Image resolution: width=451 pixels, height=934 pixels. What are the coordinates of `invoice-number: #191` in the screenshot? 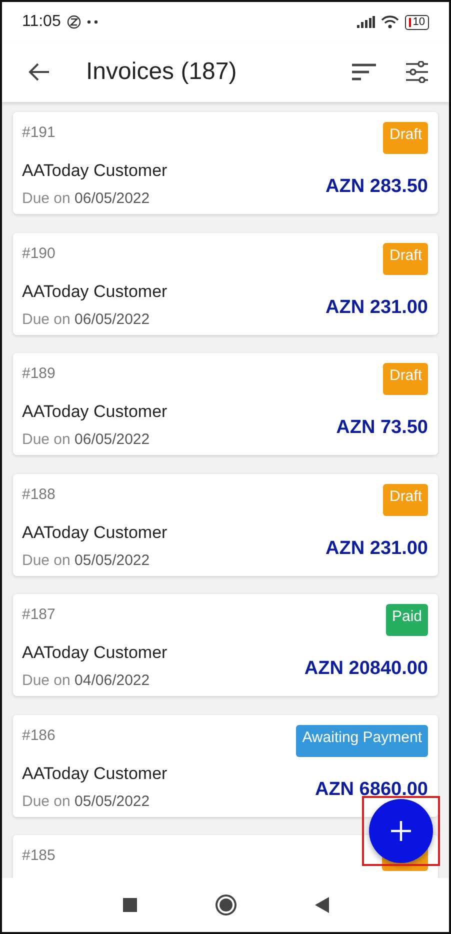 It's located at (39, 133).